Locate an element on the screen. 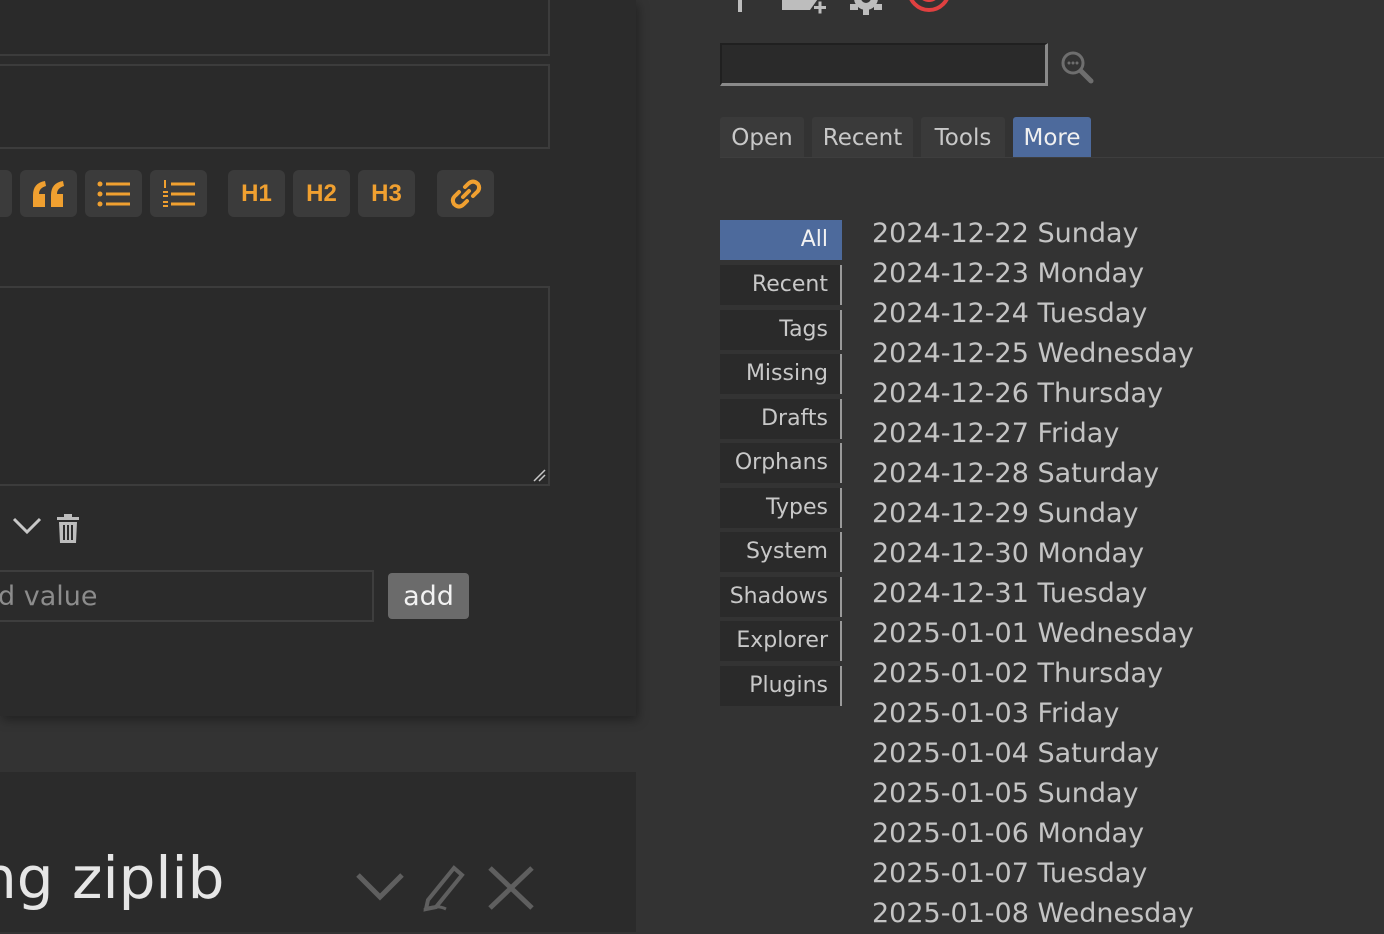 The image size is (1384, 934). numbered-list-icon is located at coordinates (178, 193).